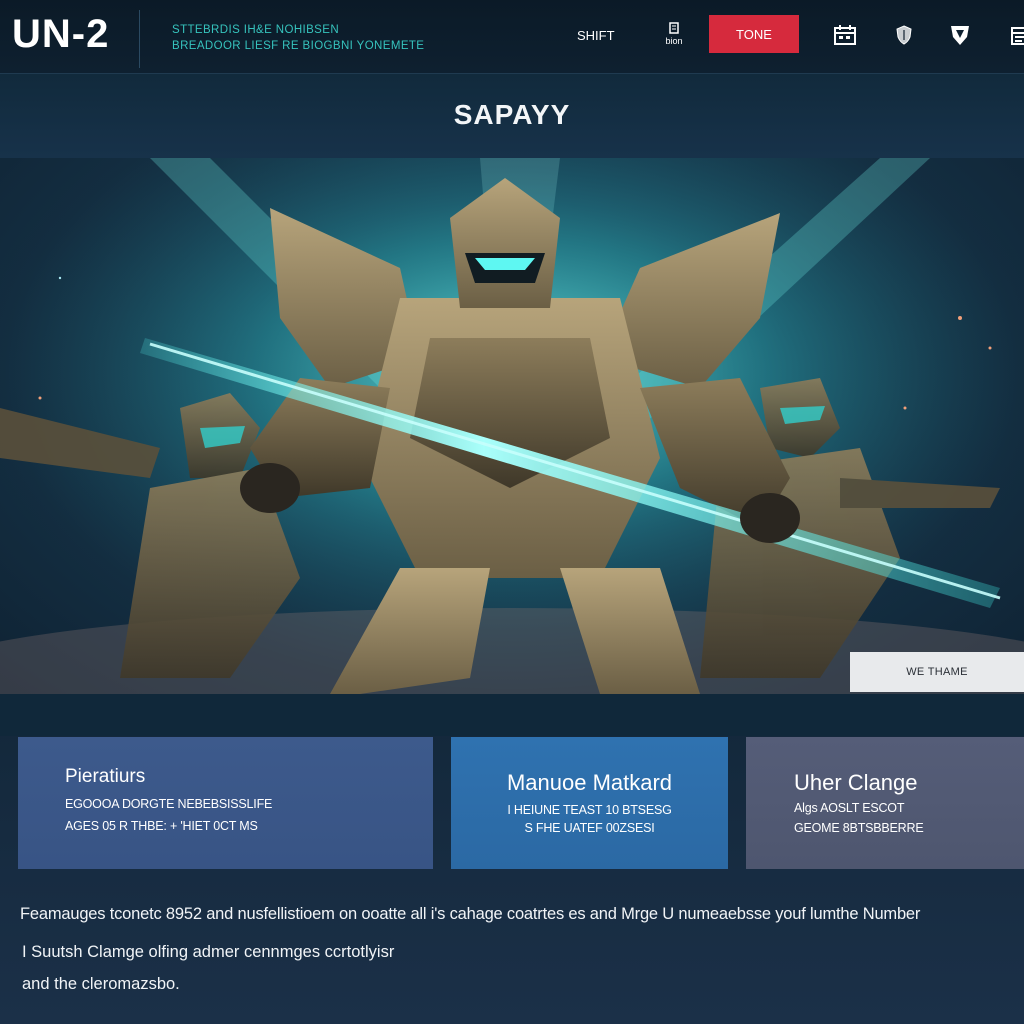 This screenshot has height=1024, width=1024. I want to click on card-line-1: Algs AOSLT ESCOT, so click(849, 808).